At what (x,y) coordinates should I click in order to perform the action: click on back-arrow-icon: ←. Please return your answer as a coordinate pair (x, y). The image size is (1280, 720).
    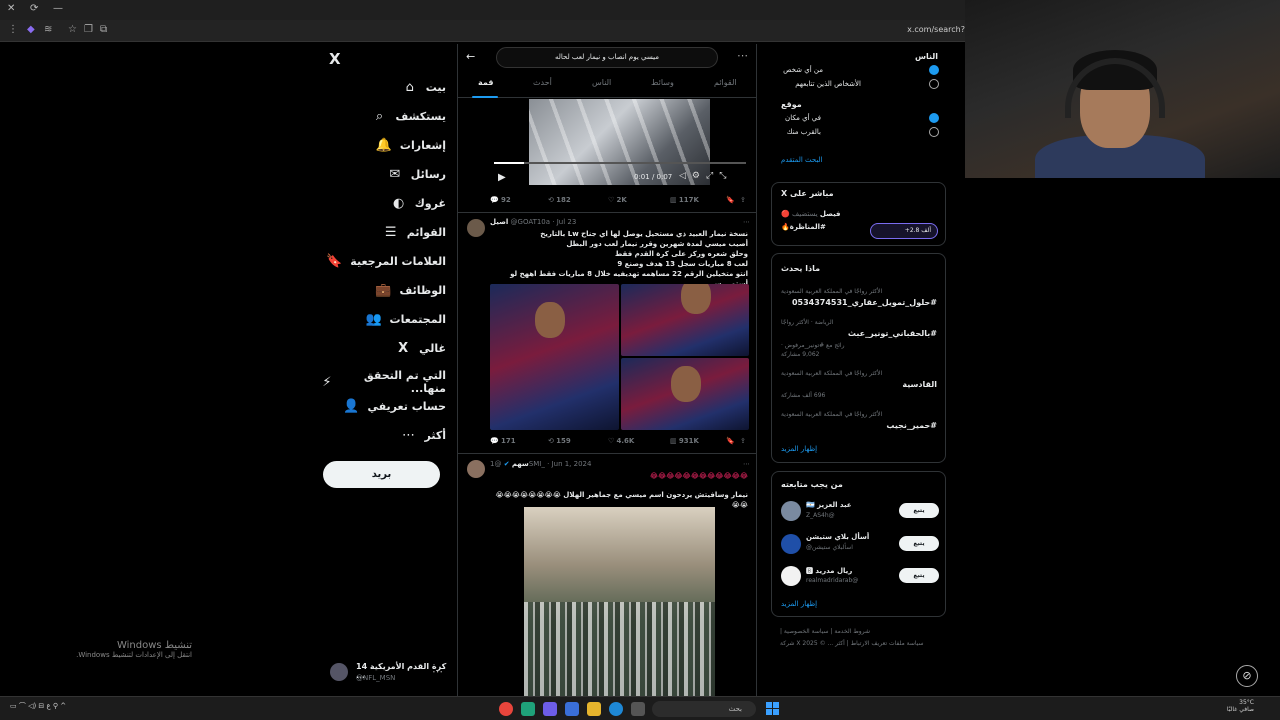
    Looking at the image, I should click on (470, 56).